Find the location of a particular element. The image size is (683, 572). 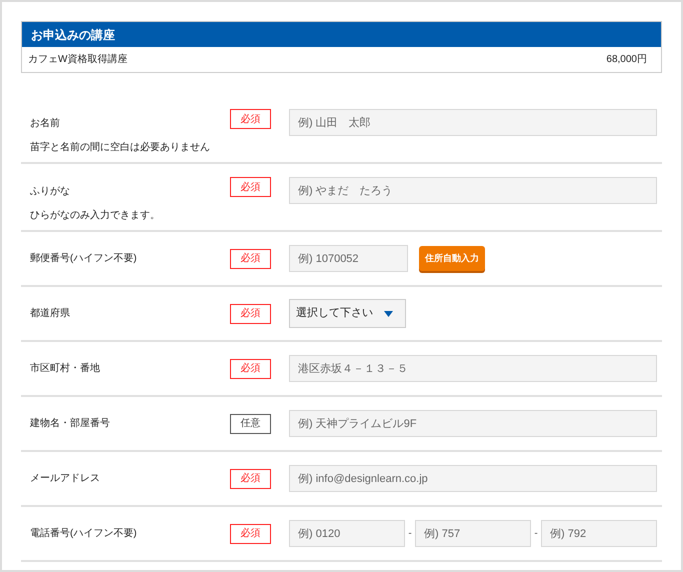

postal-code-field: 例) 1070052 is located at coordinates (348, 258).